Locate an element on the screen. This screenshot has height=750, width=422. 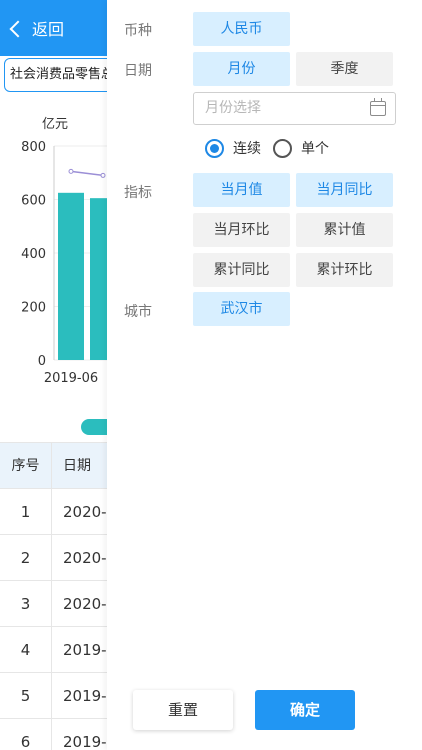
indicator-option-monthly-value: 当月值 is located at coordinates (241, 190).